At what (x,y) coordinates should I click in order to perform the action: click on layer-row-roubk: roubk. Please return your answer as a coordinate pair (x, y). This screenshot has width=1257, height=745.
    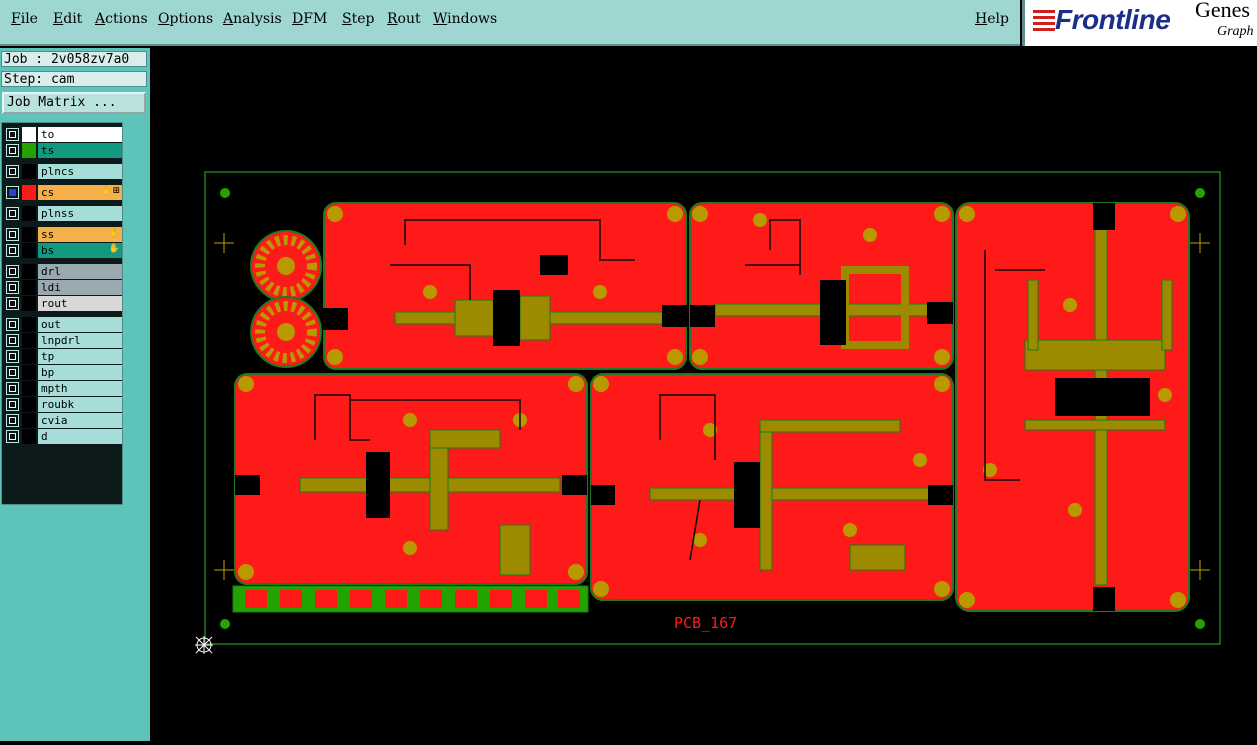
    Looking at the image, I should click on (63, 404).